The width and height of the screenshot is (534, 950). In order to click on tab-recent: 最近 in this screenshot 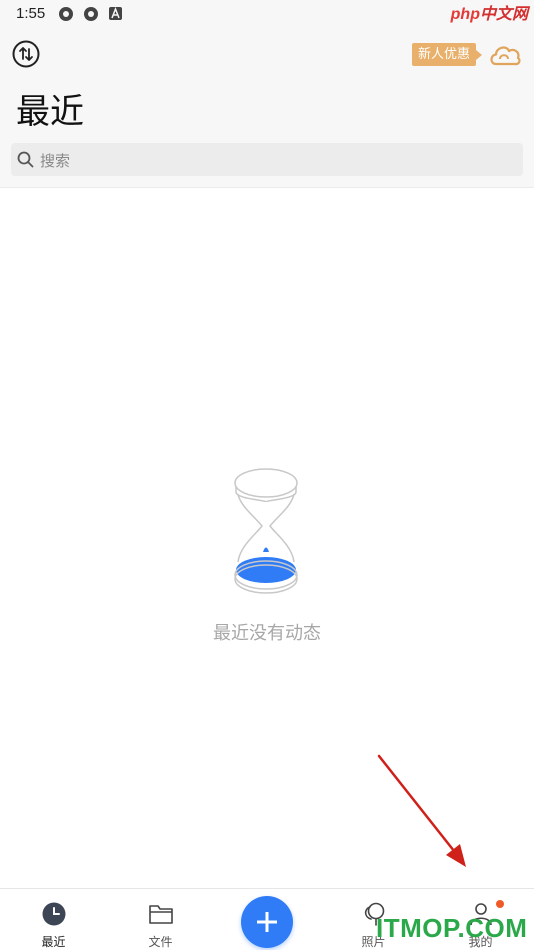, I will do `click(53, 919)`.